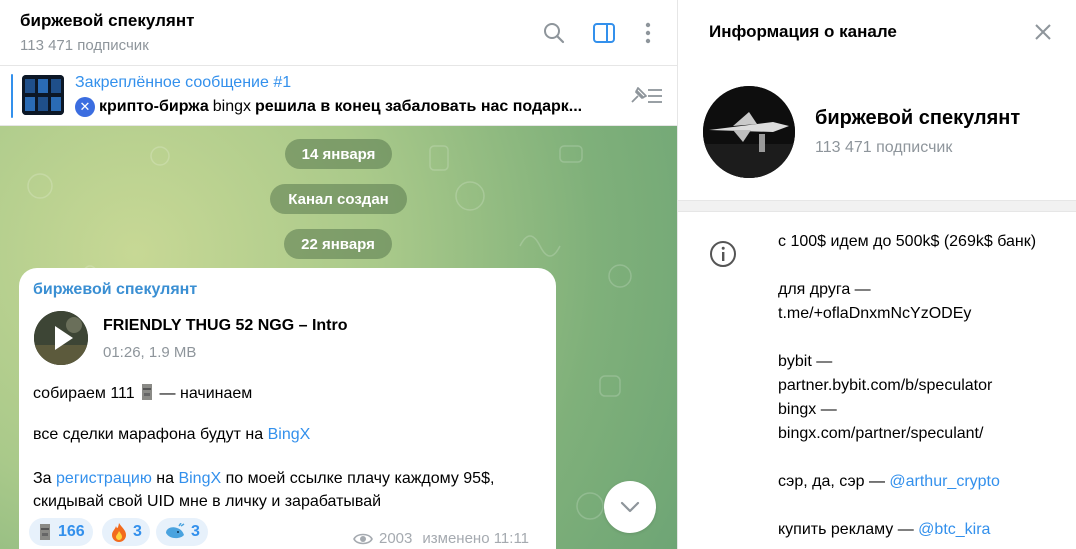 The height and width of the screenshot is (549, 1076). Describe the element at coordinates (363, 538) in the screenshot. I see `eye-icon` at that location.